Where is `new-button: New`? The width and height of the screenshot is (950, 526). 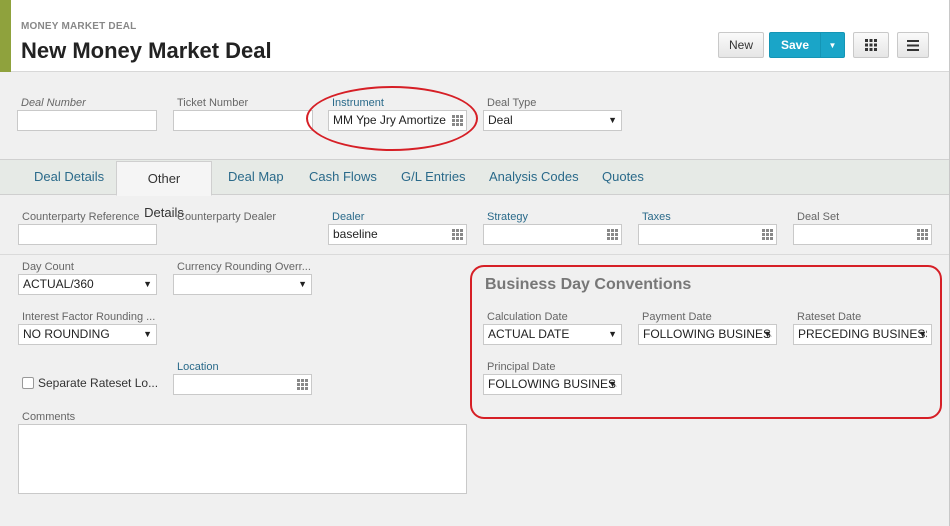 new-button: New is located at coordinates (741, 45).